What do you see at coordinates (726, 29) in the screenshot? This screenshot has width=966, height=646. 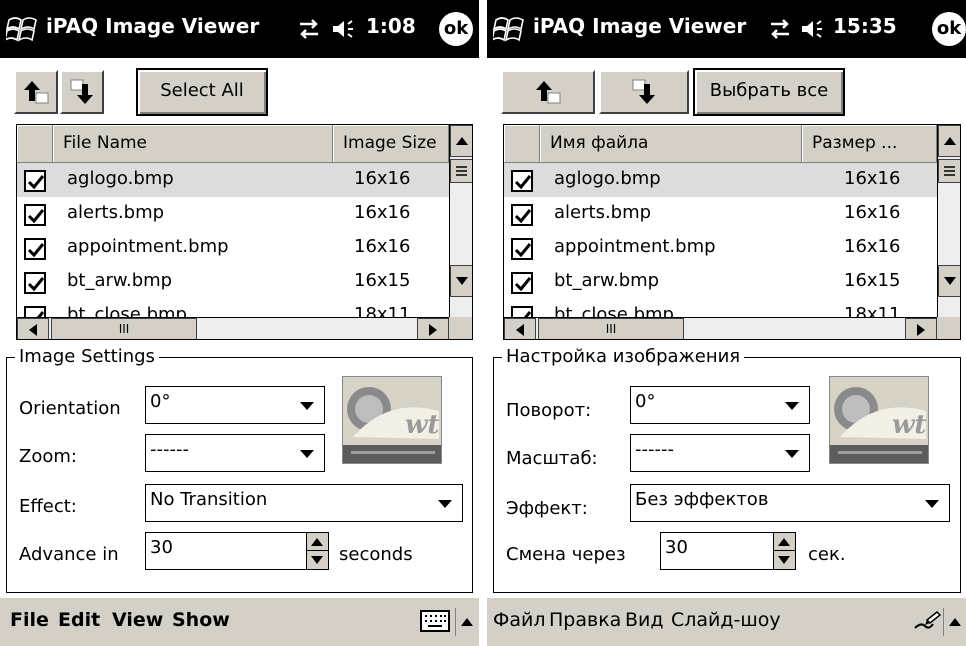 I see `title-bar: iPAQ Image Viewer 15:35 ok` at bounding box center [726, 29].